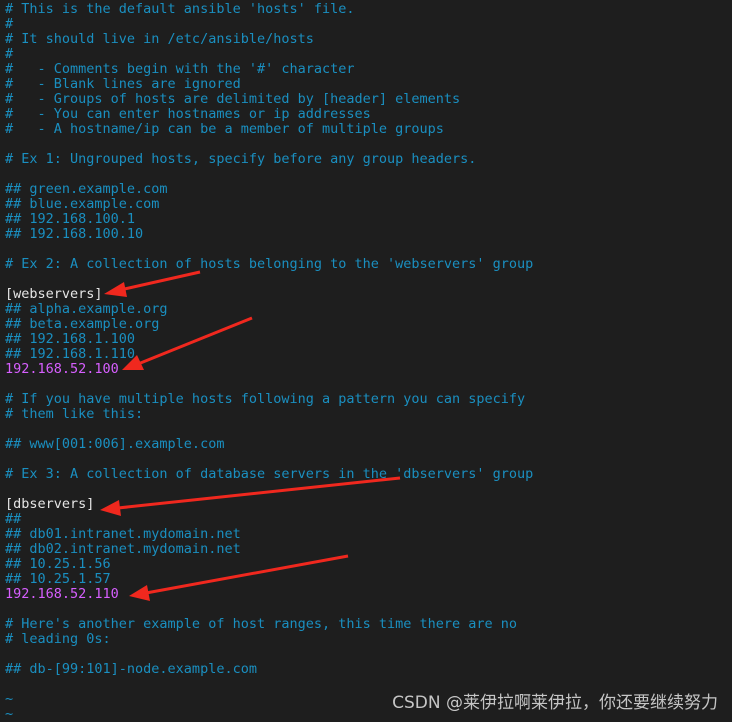  I want to click on comment-line: ## db01.intranet.mydomain.net, so click(123, 534).